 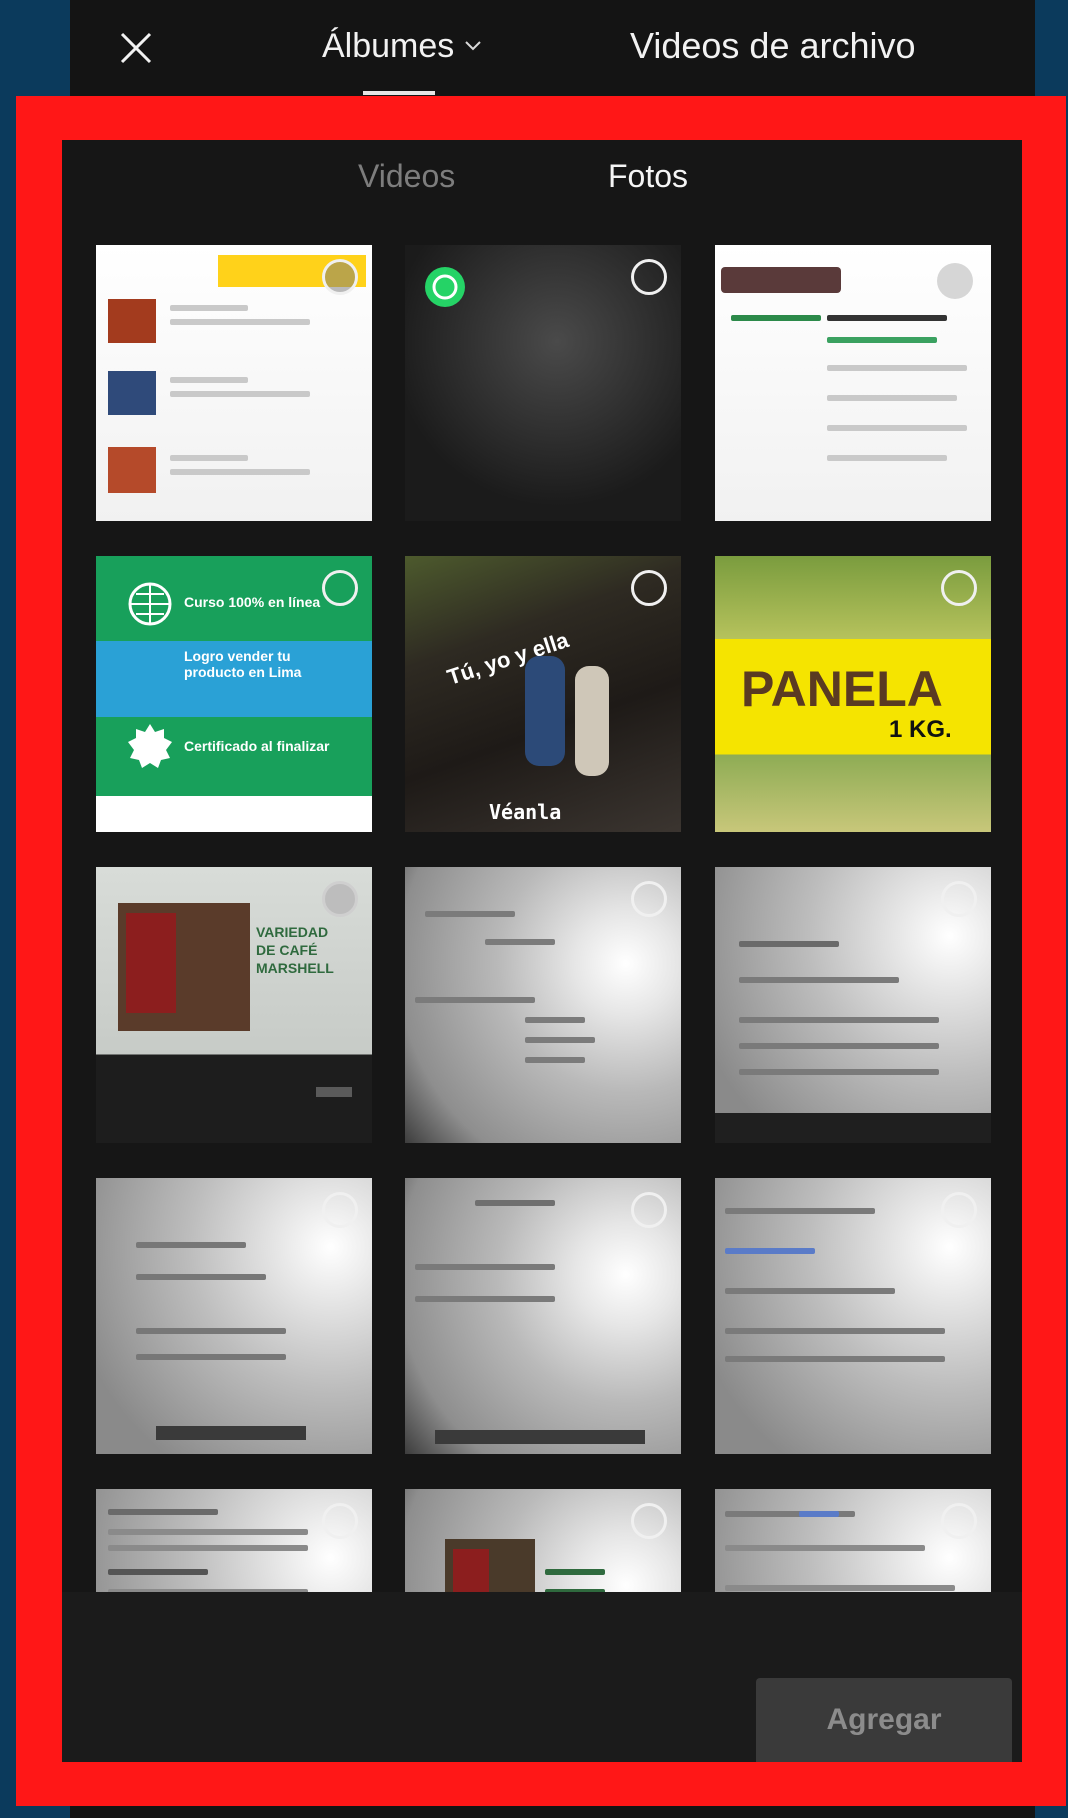 I want to click on panela-weight: 1 KG., so click(x=920, y=729).